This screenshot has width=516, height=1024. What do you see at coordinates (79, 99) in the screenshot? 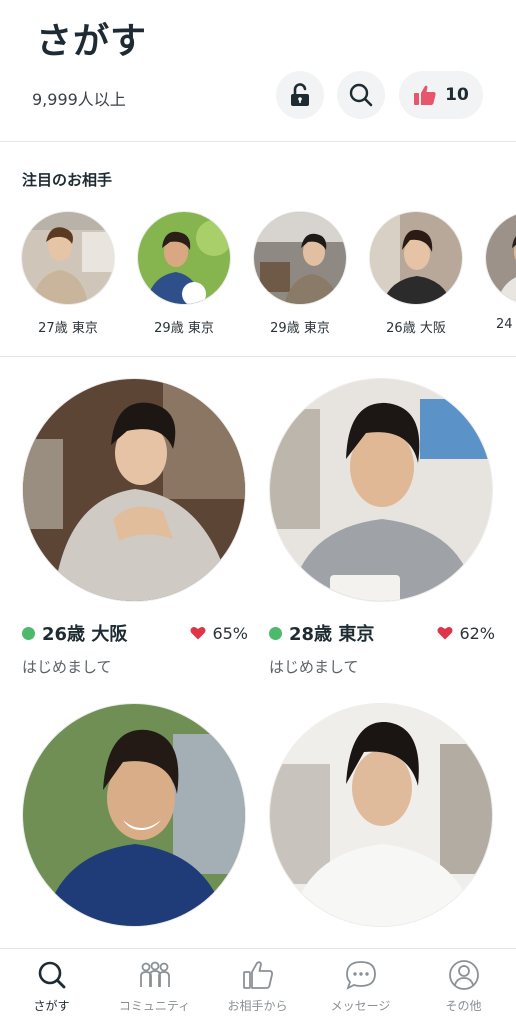
I see `result-count: 9,999人以上` at bounding box center [79, 99].